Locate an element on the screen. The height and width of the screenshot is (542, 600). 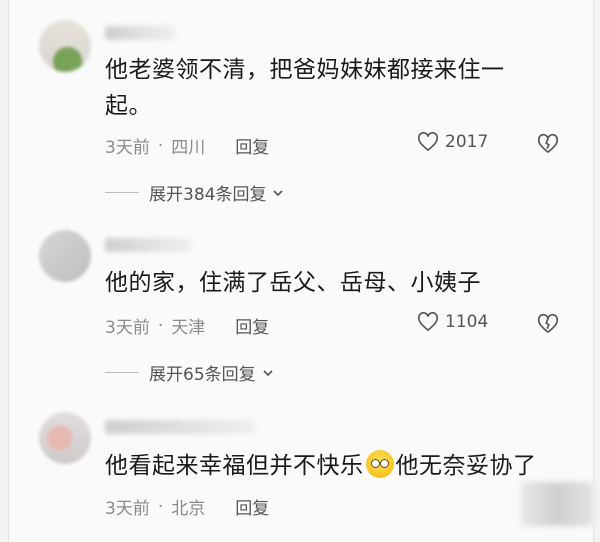
comment-location: 天津 is located at coordinates (188, 328).